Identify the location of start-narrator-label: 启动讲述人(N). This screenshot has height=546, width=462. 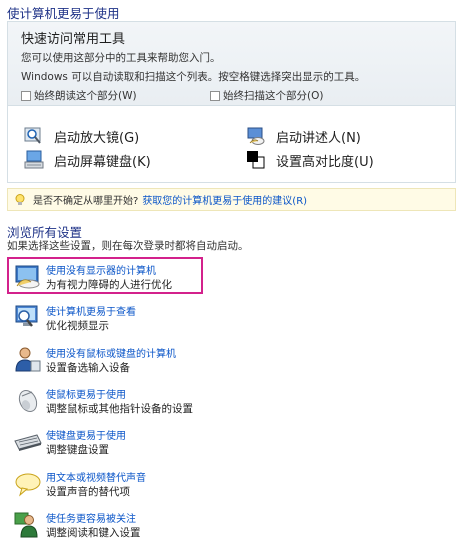
(318, 138).